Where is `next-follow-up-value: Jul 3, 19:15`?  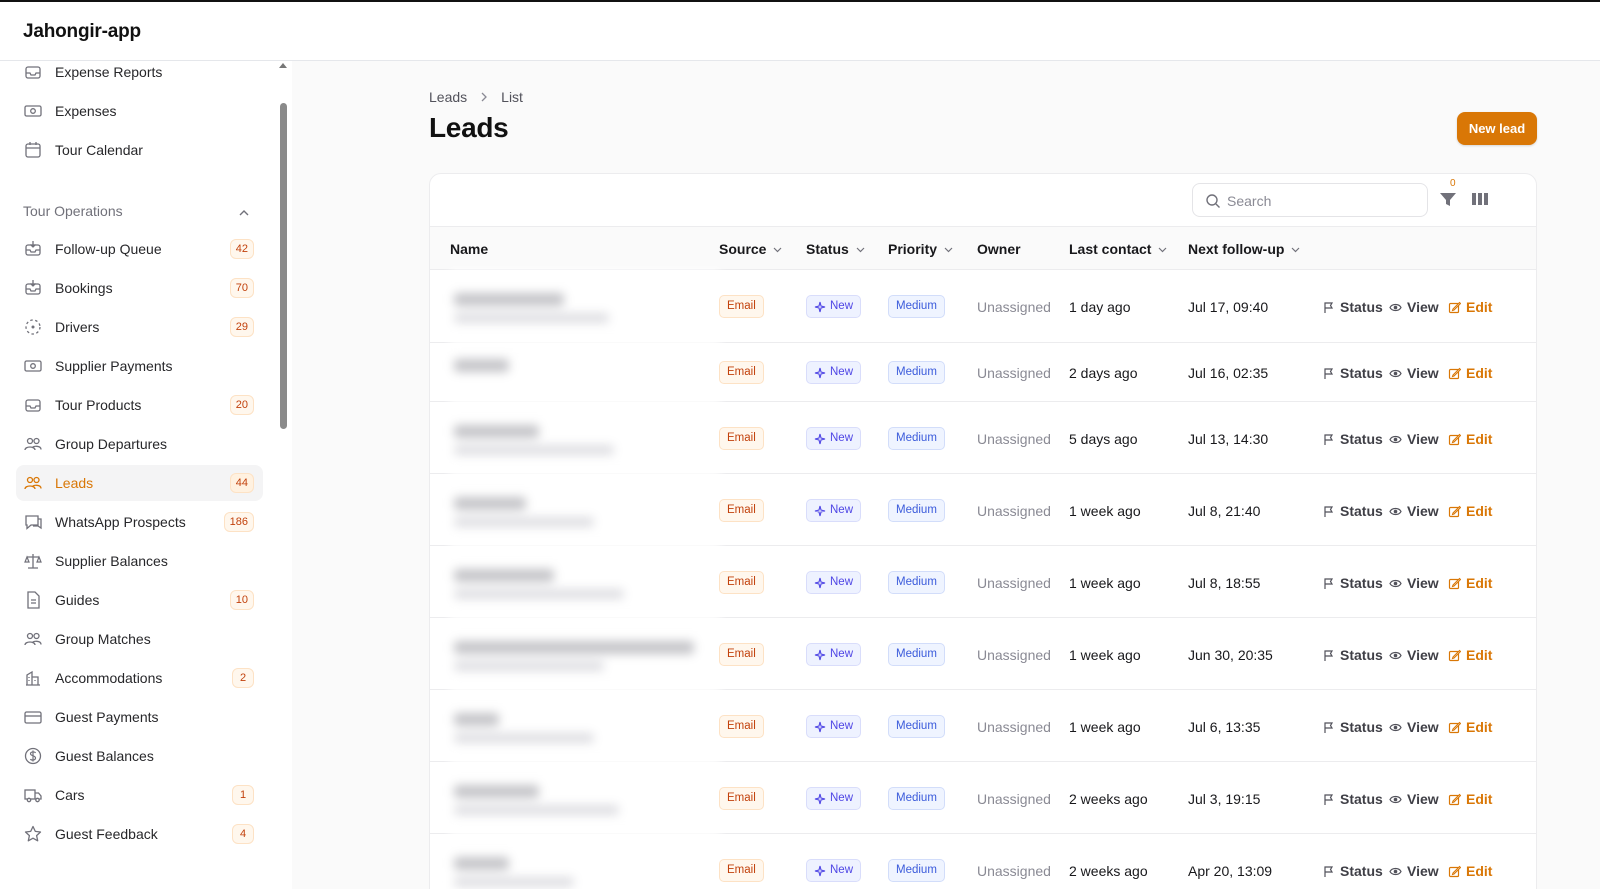 next-follow-up-value: Jul 3, 19:15 is located at coordinates (1224, 799).